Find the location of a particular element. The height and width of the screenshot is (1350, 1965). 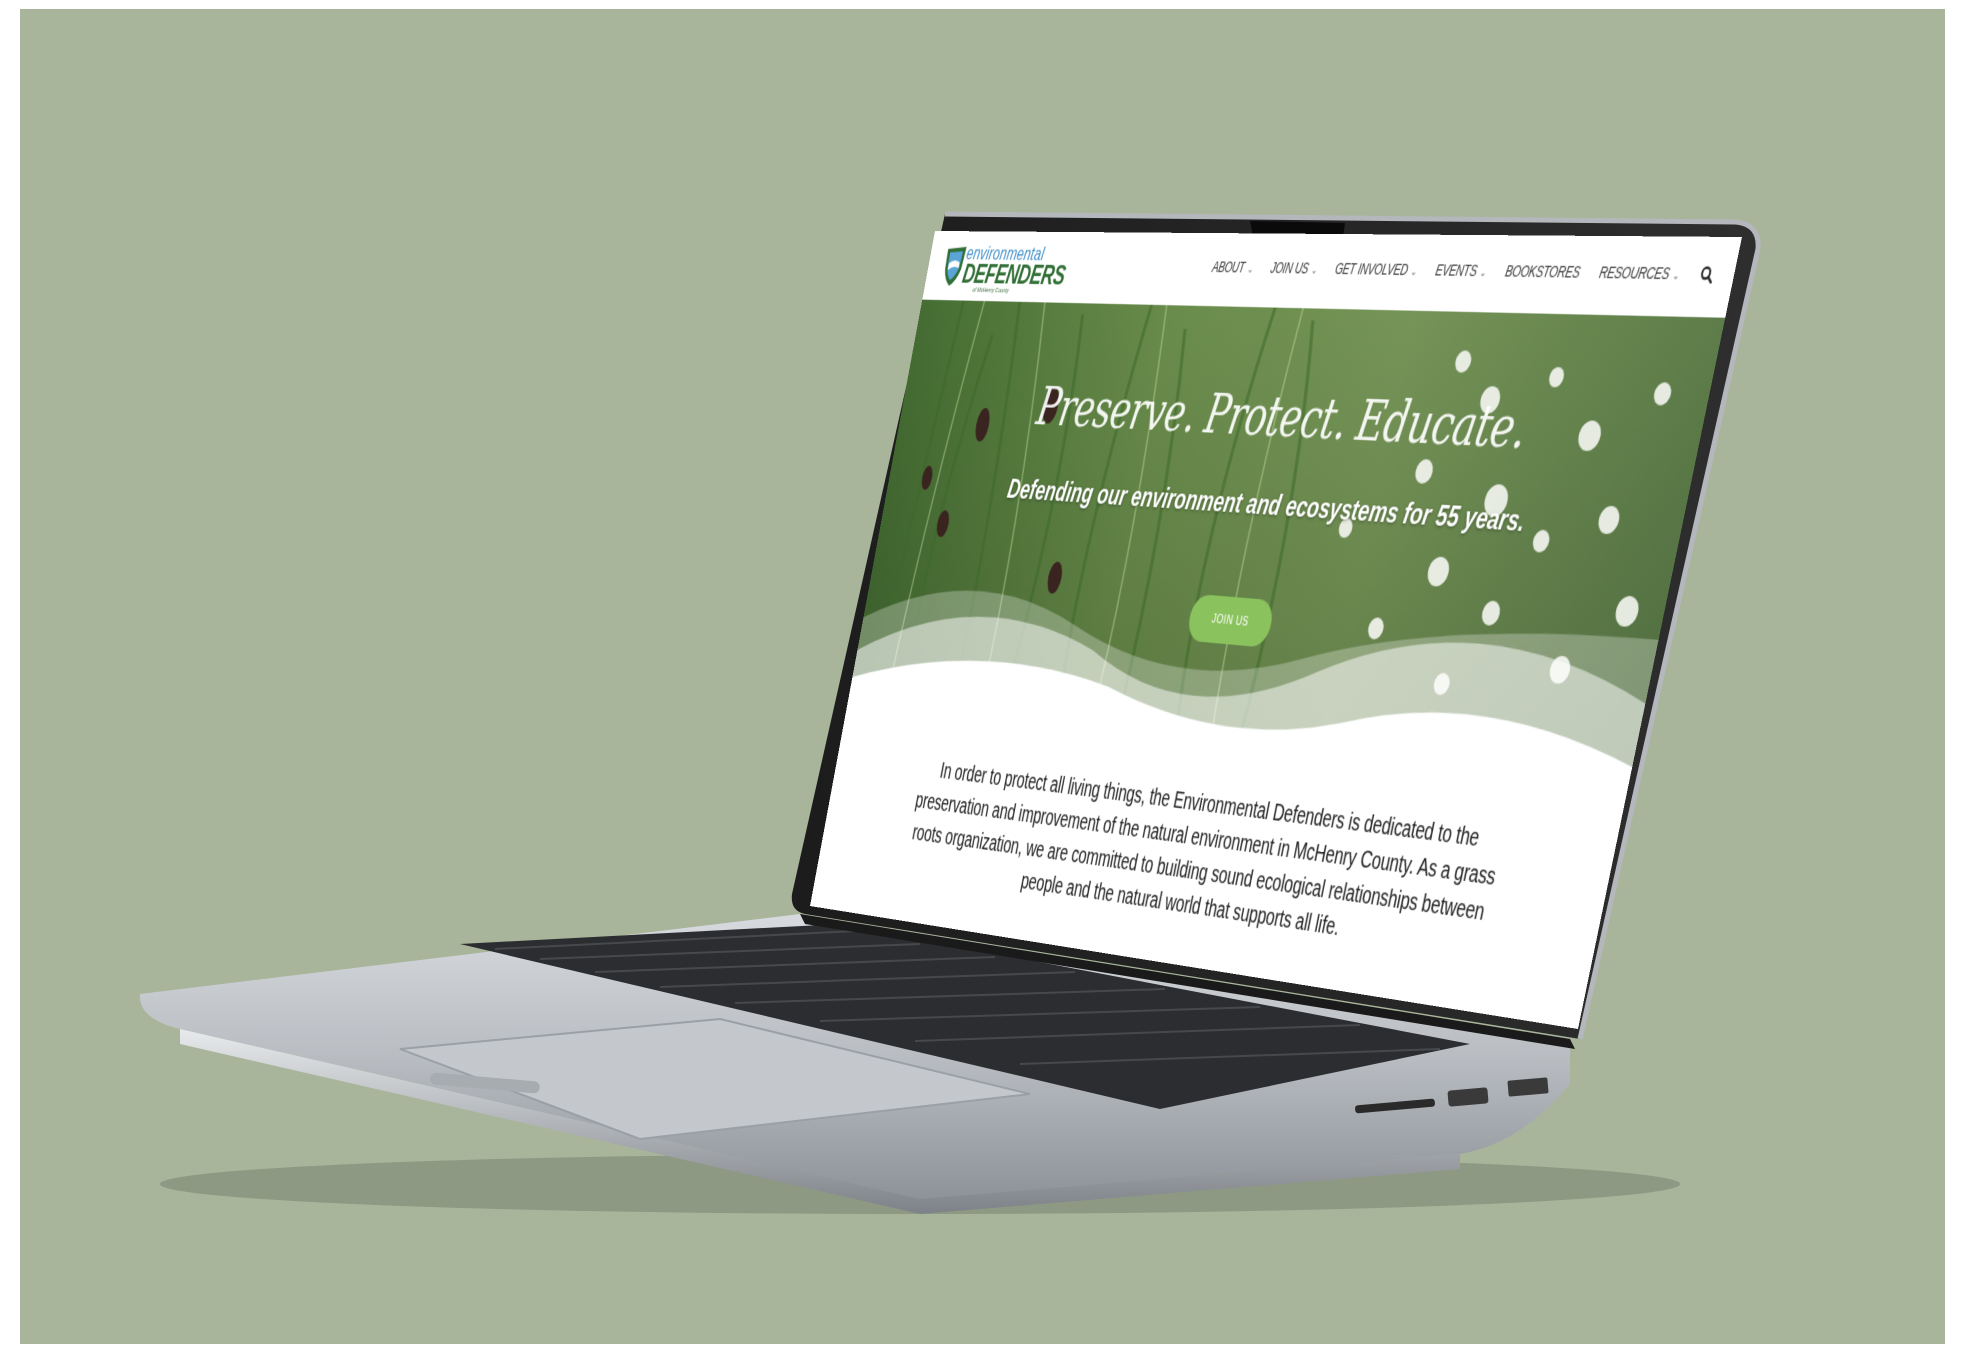

nav-item-join-us: JOIN US⌄ is located at coordinates (1294, 268).